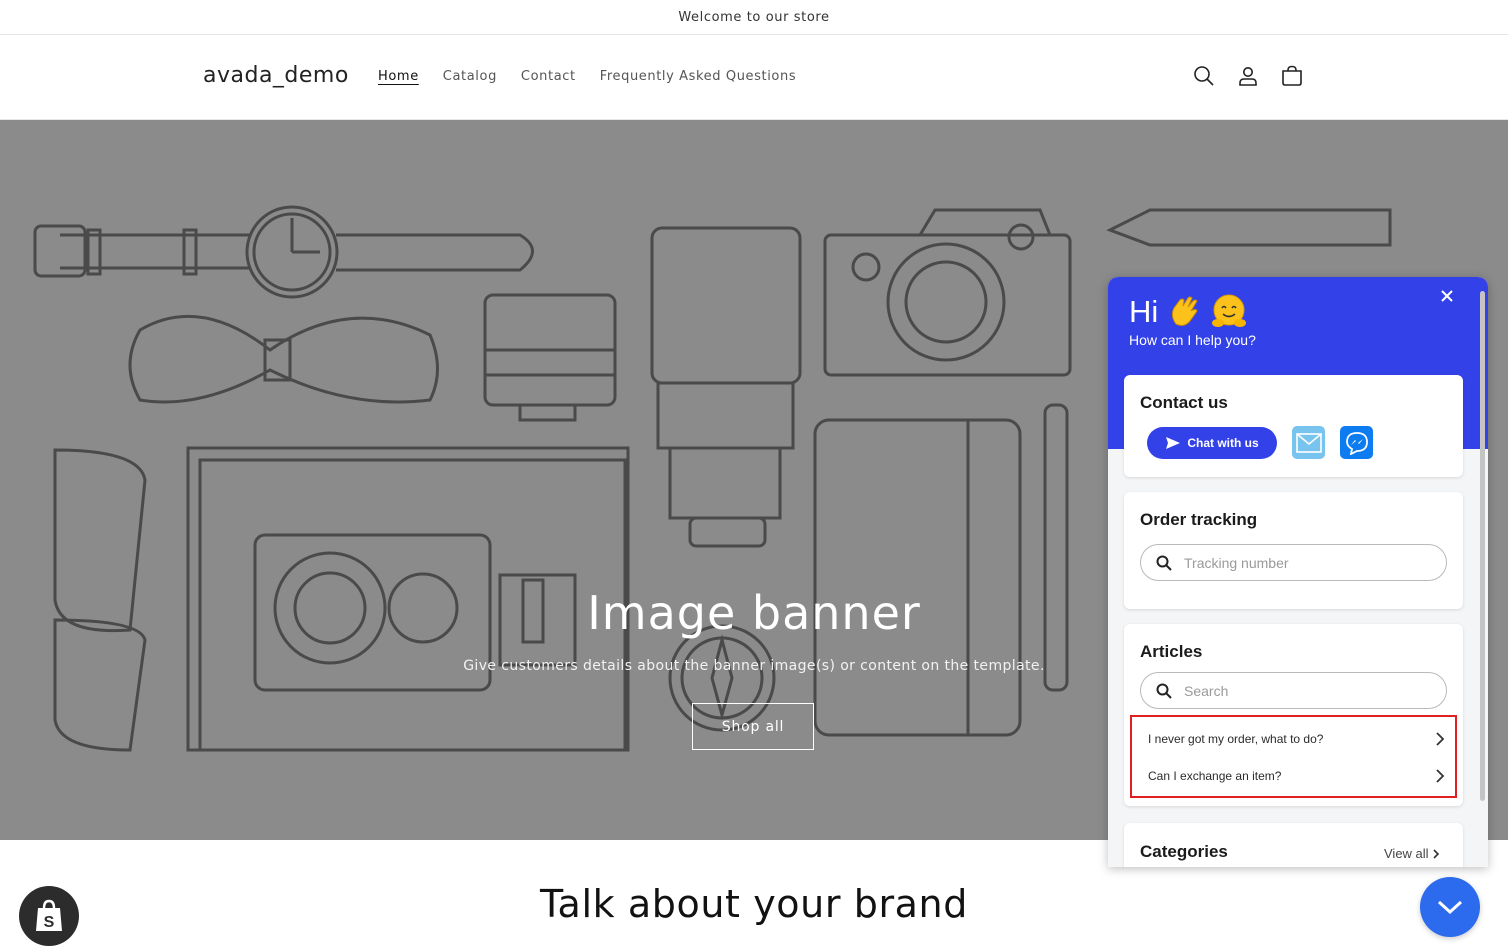 The width and height of the screenshot is (1508, 949). What do you see at coordinates (1199, 519) in the screenshot?
I see `order-tracking-title: Order tracking` at bounding box center [1199, 519].